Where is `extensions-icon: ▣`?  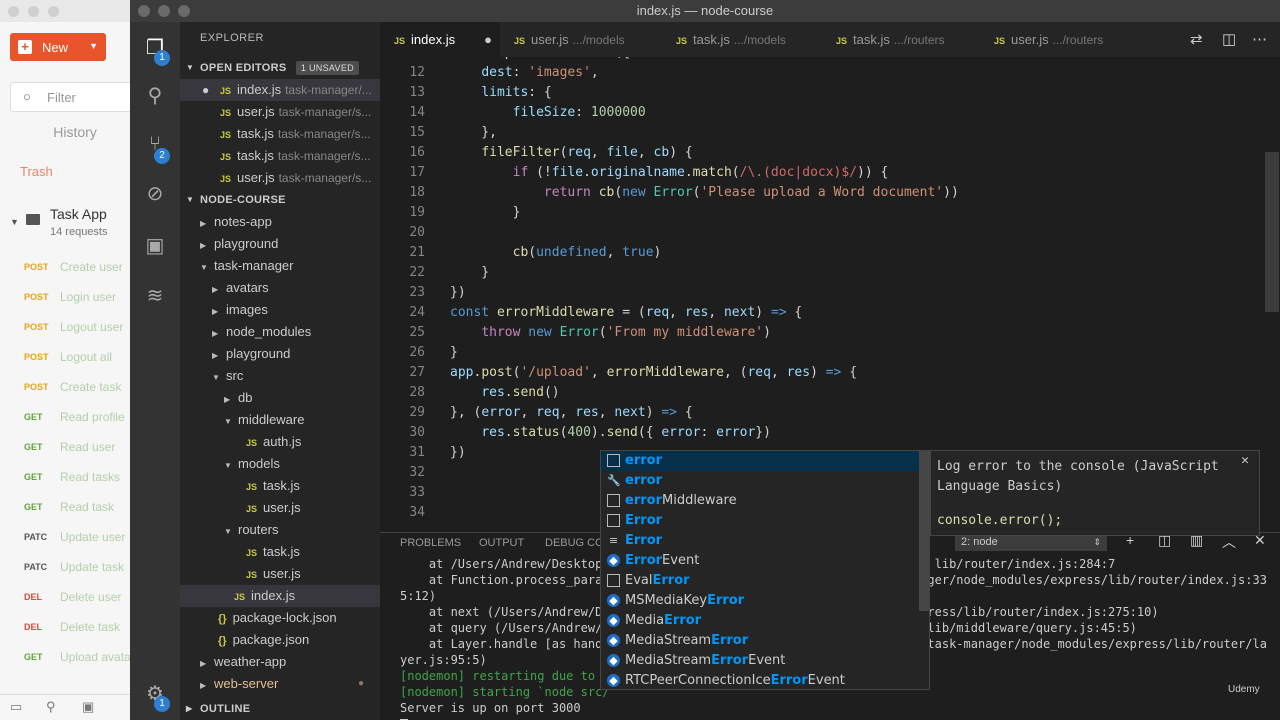
extensions-icon: ▣ is located at coordinates (155, 246).